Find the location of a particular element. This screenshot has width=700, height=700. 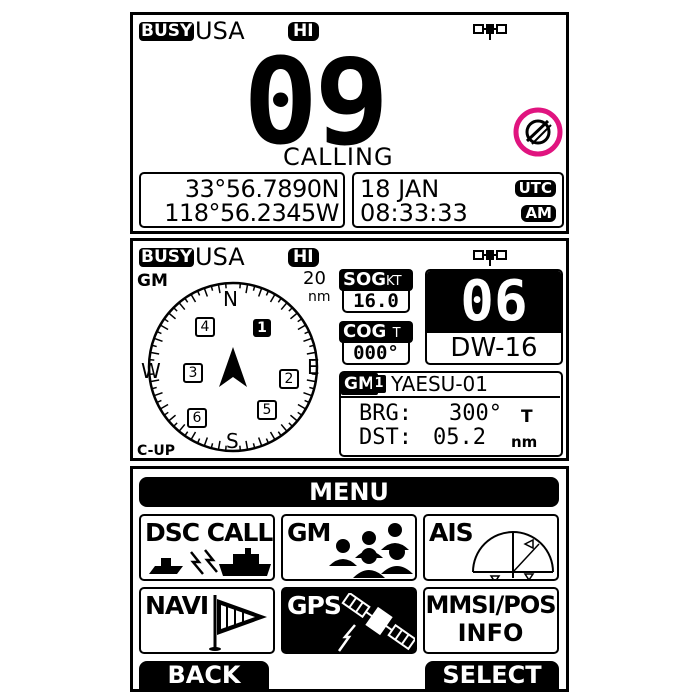

tile-label-line2: INFO is located at coordinates (490, 633).